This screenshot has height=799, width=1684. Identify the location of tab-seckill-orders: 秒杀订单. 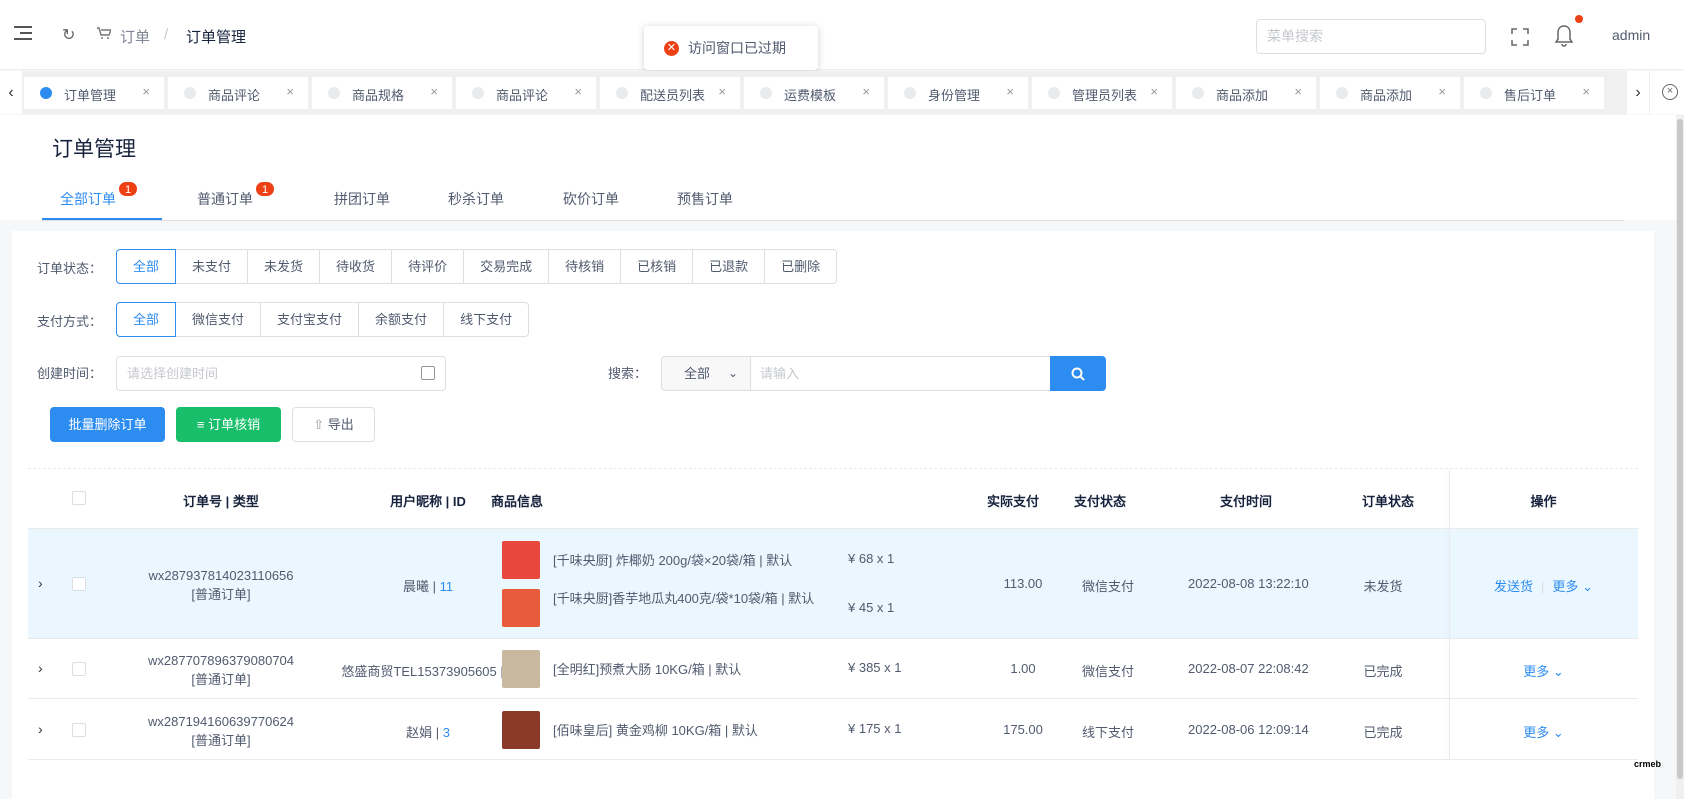
(476, 199).